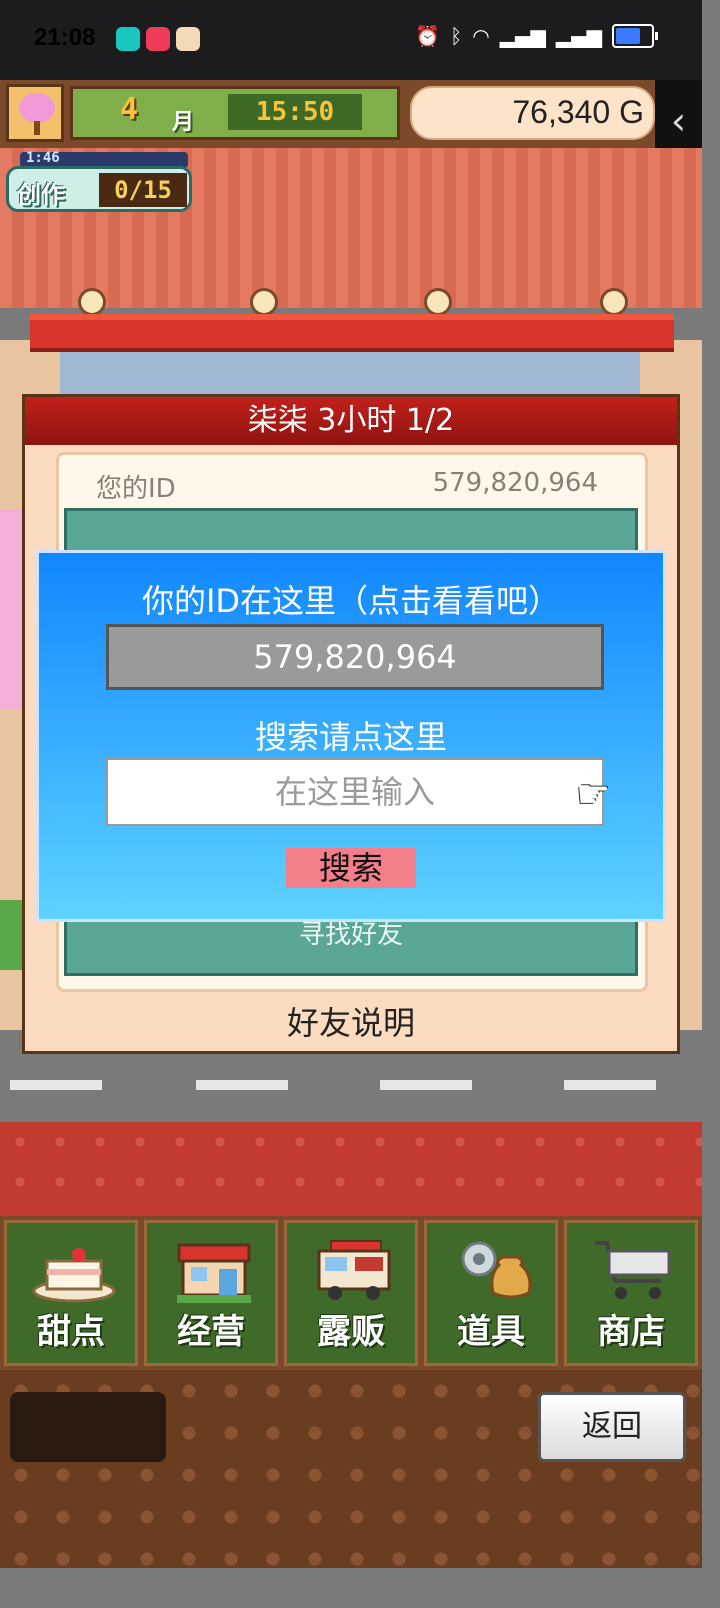  What do you see at coordinates (41, 195) in the screenshot?
I see `create-label: 创作` at bounding box center [41, 195].